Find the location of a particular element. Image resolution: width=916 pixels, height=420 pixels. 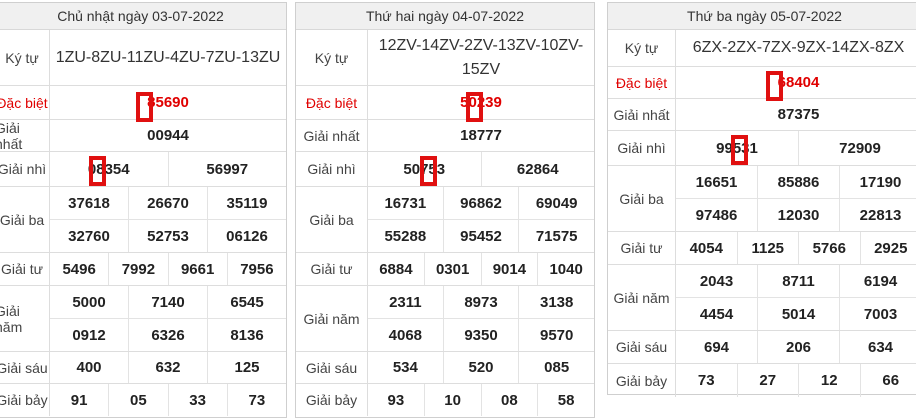

prize-row: Giải sáu 400 632 125 is located at coordinates (143, 368).